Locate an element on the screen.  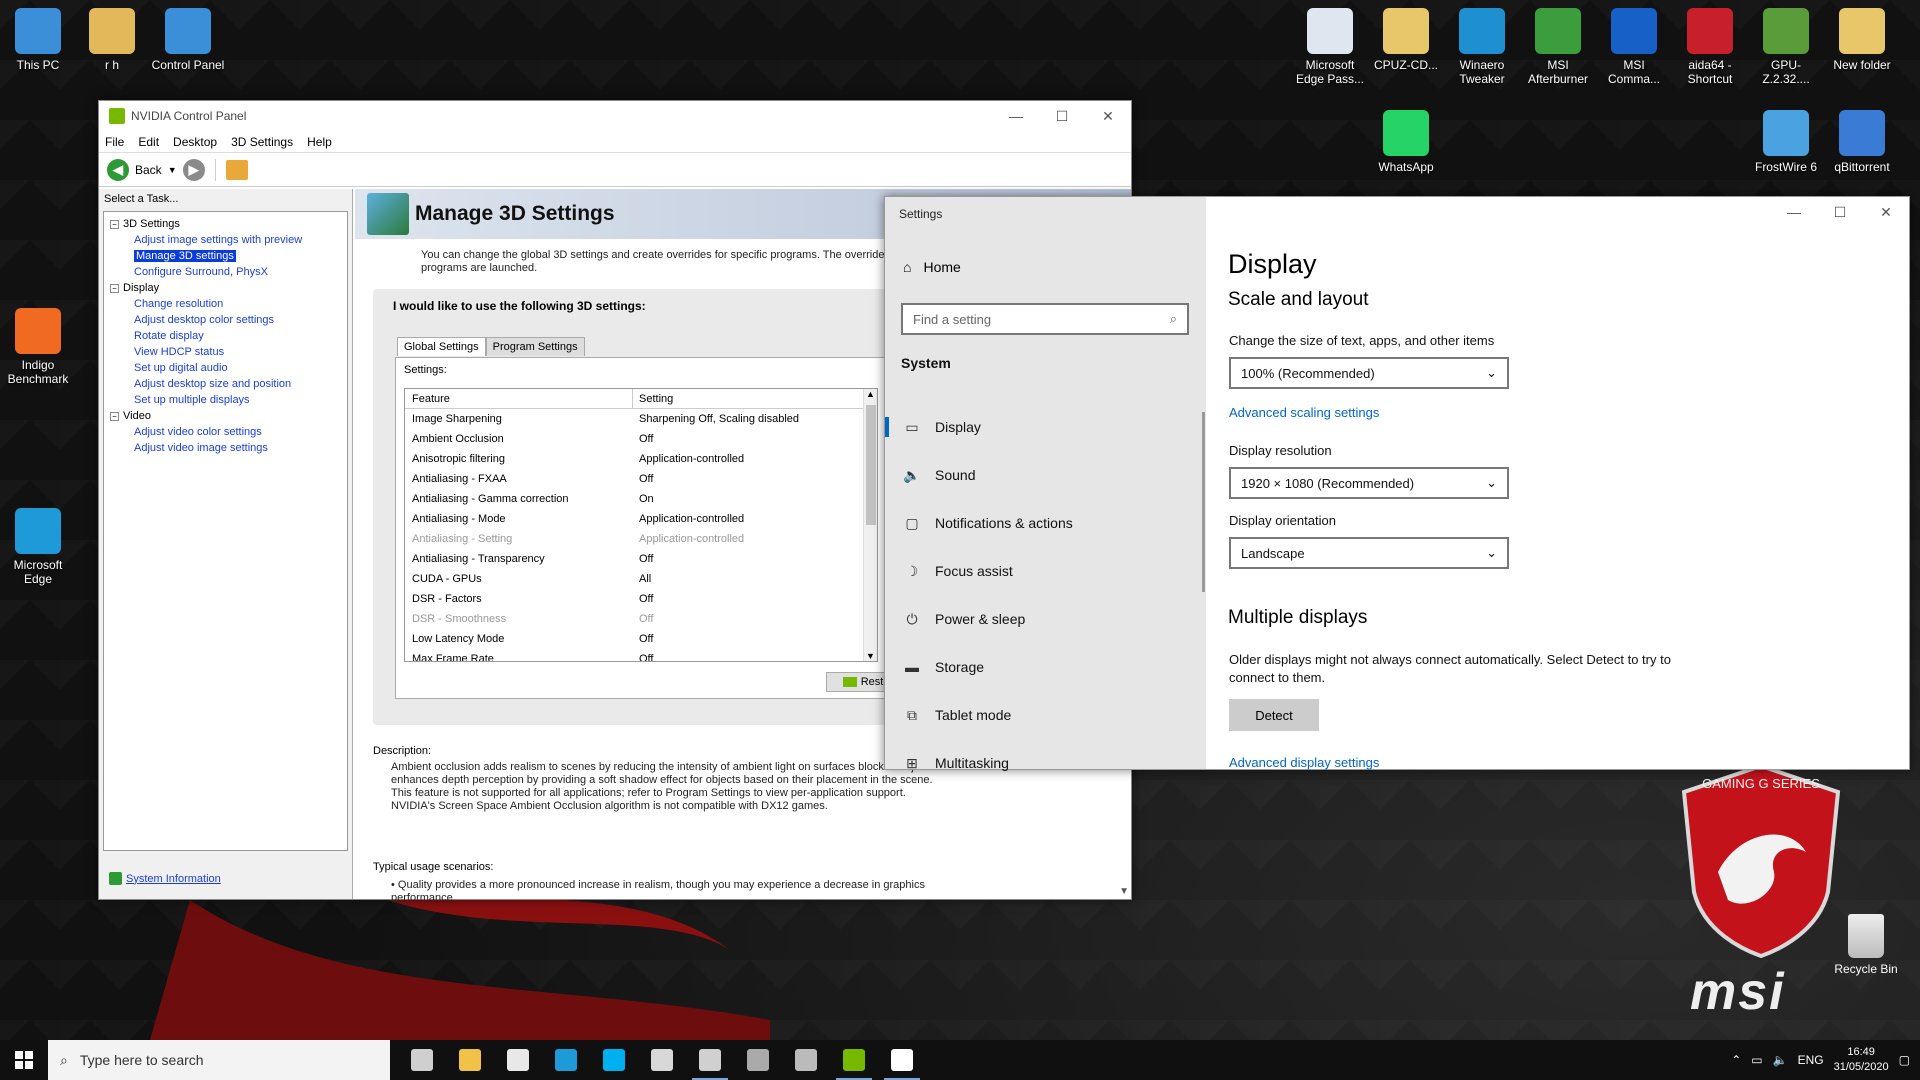
file-explorer-taskbar-button is located at coordinates (470, 1060).